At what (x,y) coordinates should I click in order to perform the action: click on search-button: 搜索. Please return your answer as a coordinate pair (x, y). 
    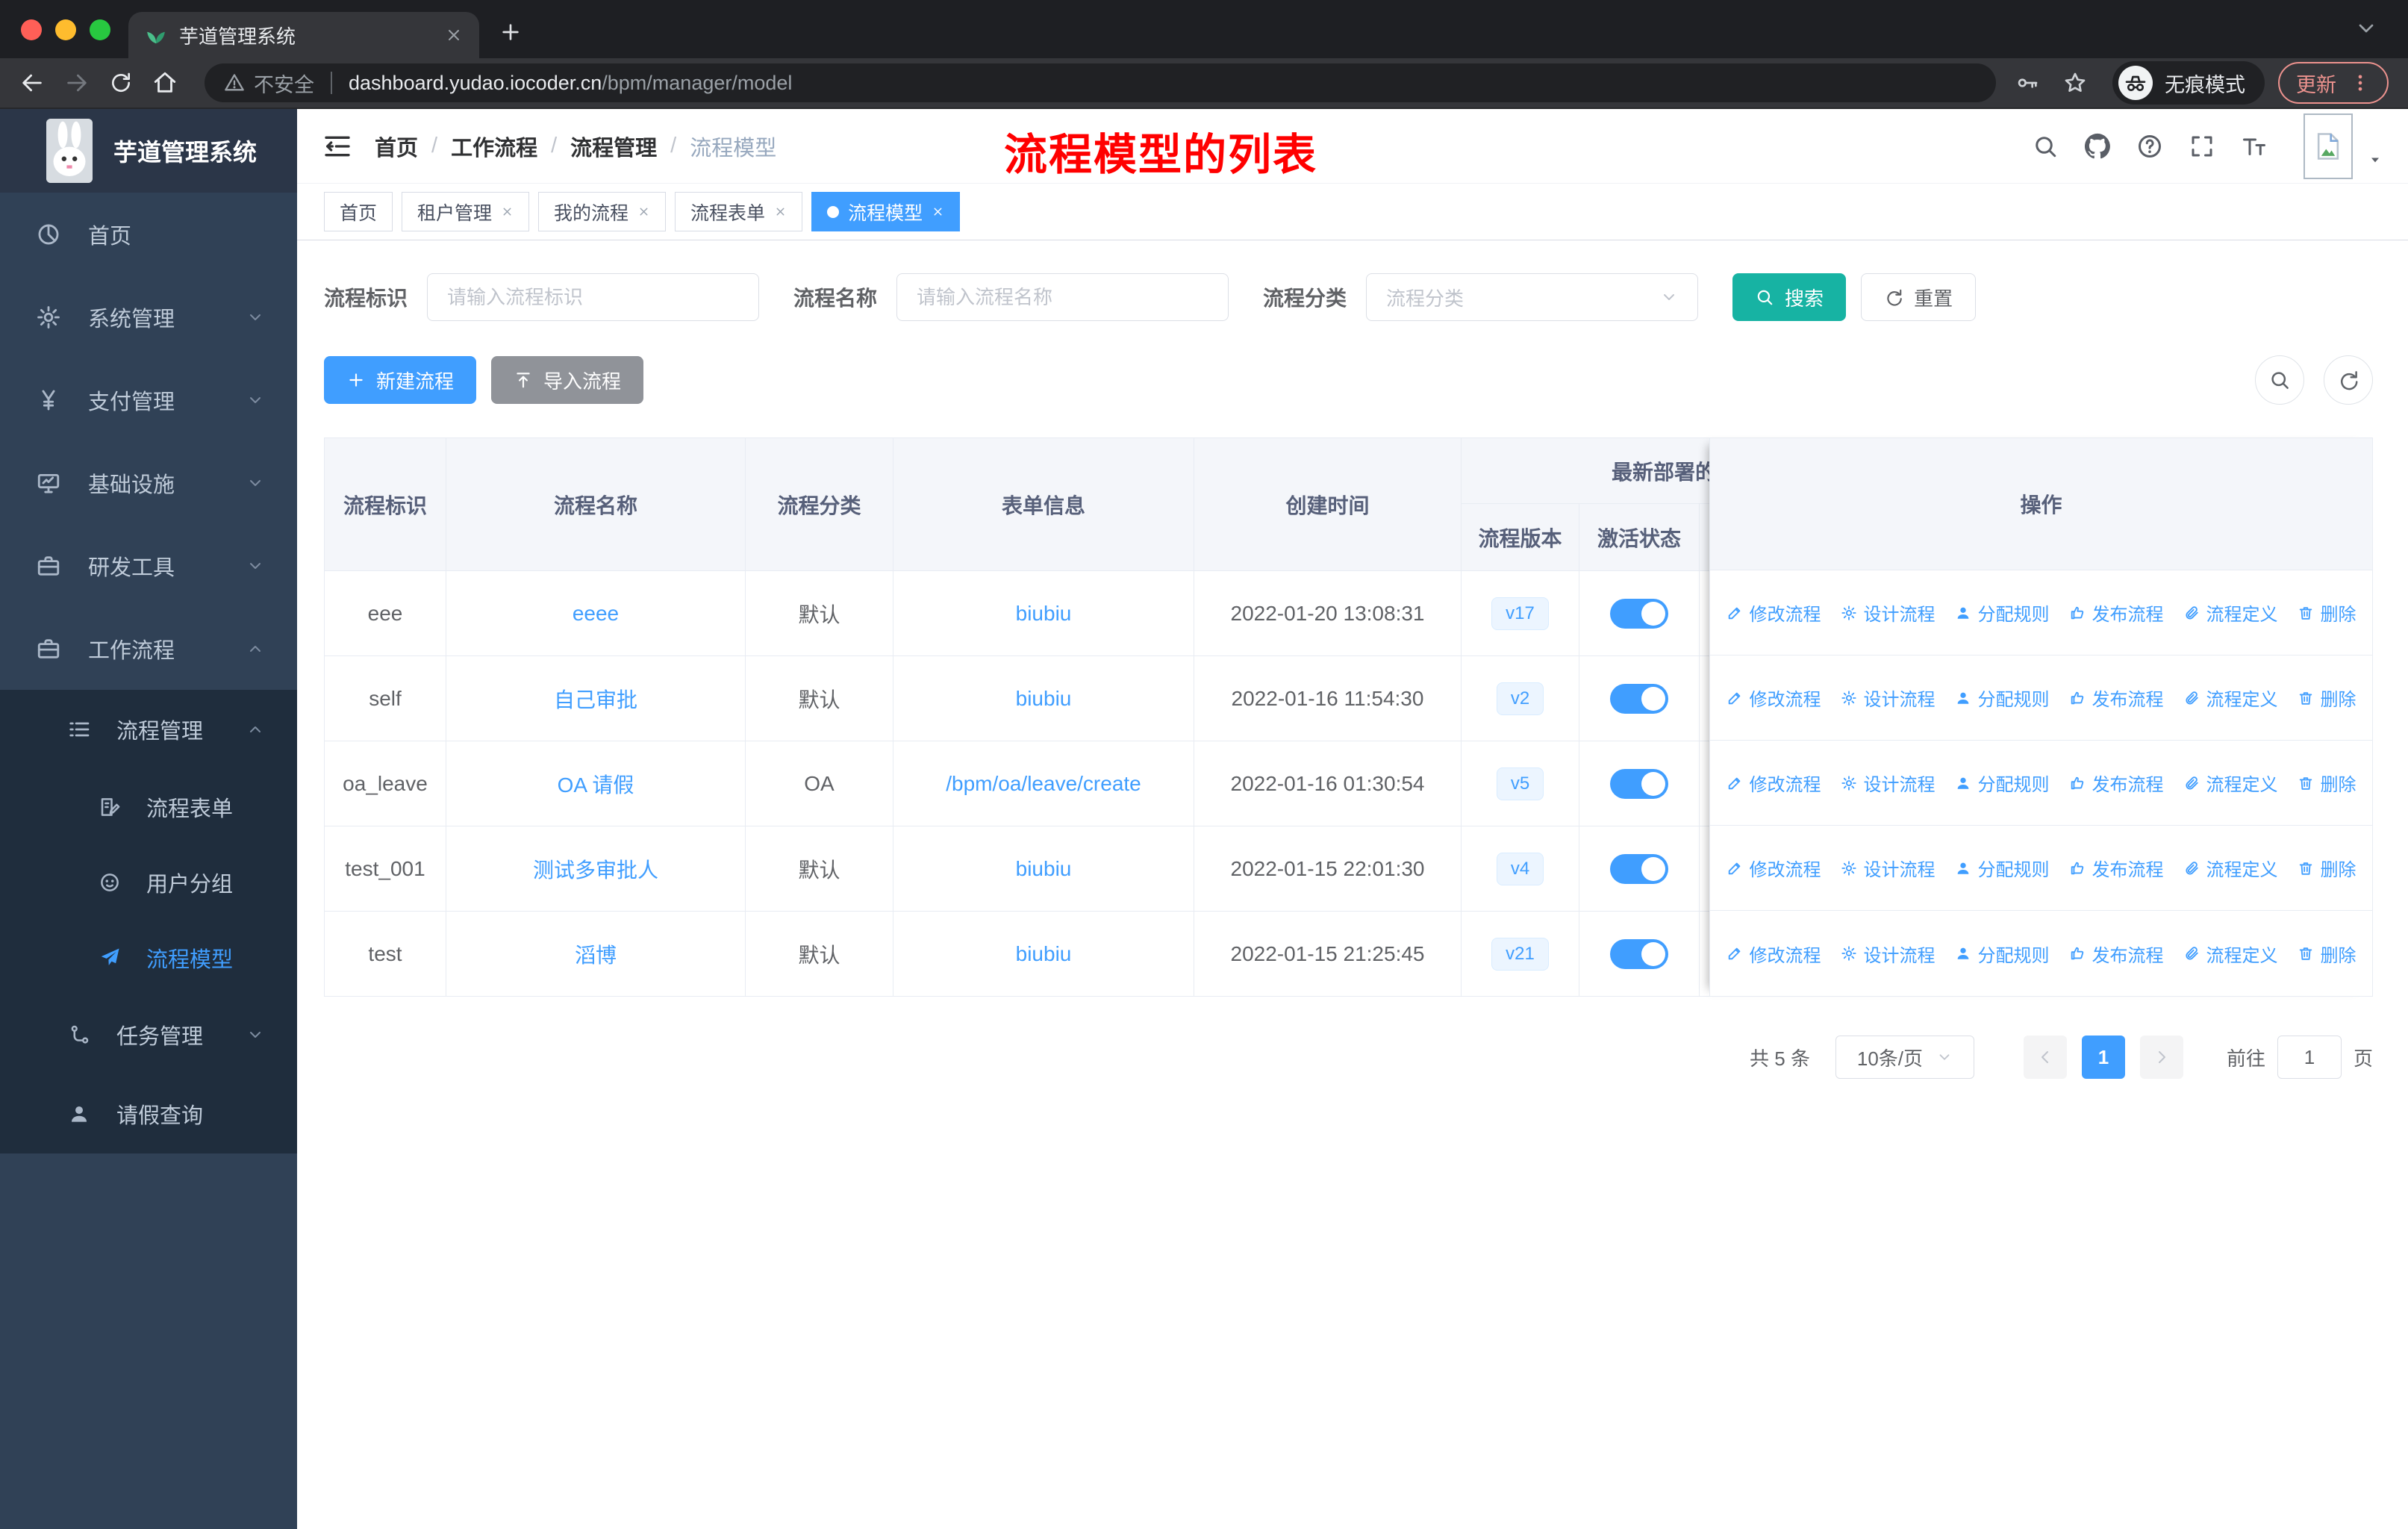
    Looking at the image, I should click on (1789, 297).